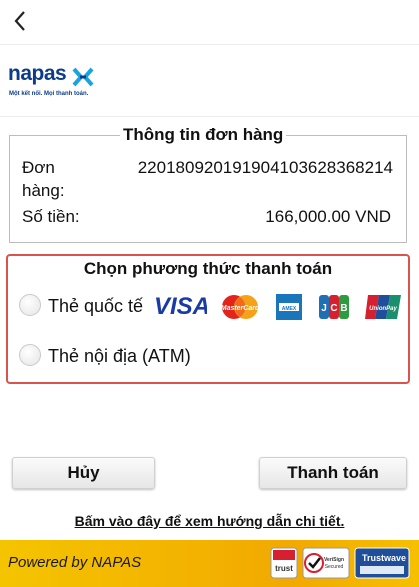 The image size is (419, 587). Describe the element at coordinates (119, 356) in the screenshot. I see `option-domestic-card-label: Thẻ nội địa (ATM)` at that location.